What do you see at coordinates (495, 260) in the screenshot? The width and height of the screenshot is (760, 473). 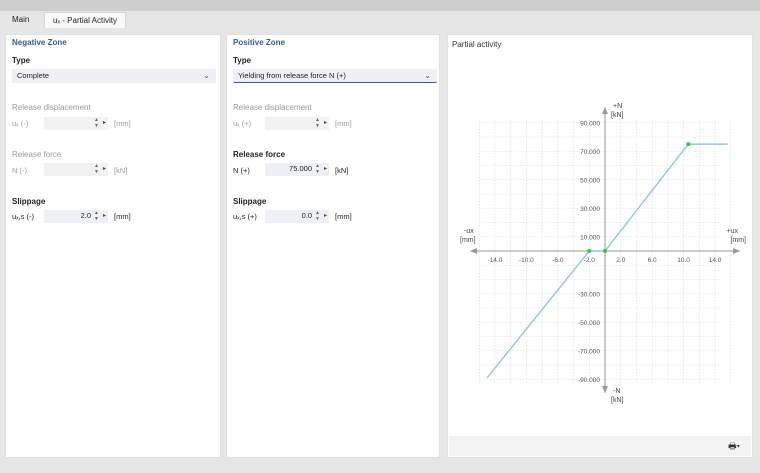 I see `x-tick-label: -14.0` at bounding box center [495, 260].